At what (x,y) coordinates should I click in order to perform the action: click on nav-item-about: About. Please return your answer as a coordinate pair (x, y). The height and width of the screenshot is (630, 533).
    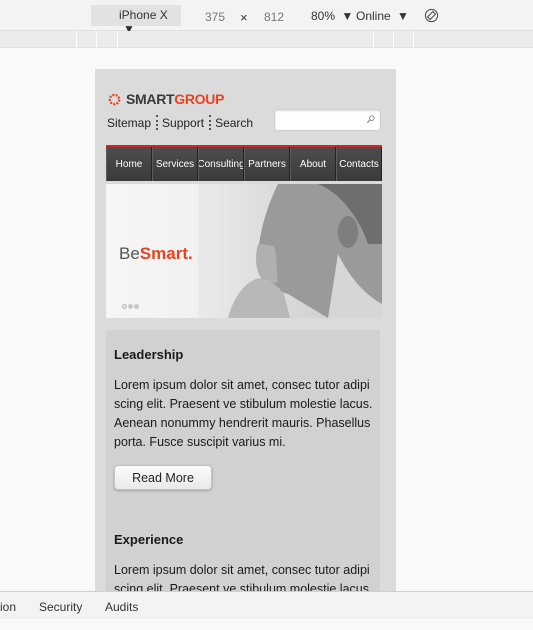
    Looking at the image, I should click on (313, 164).